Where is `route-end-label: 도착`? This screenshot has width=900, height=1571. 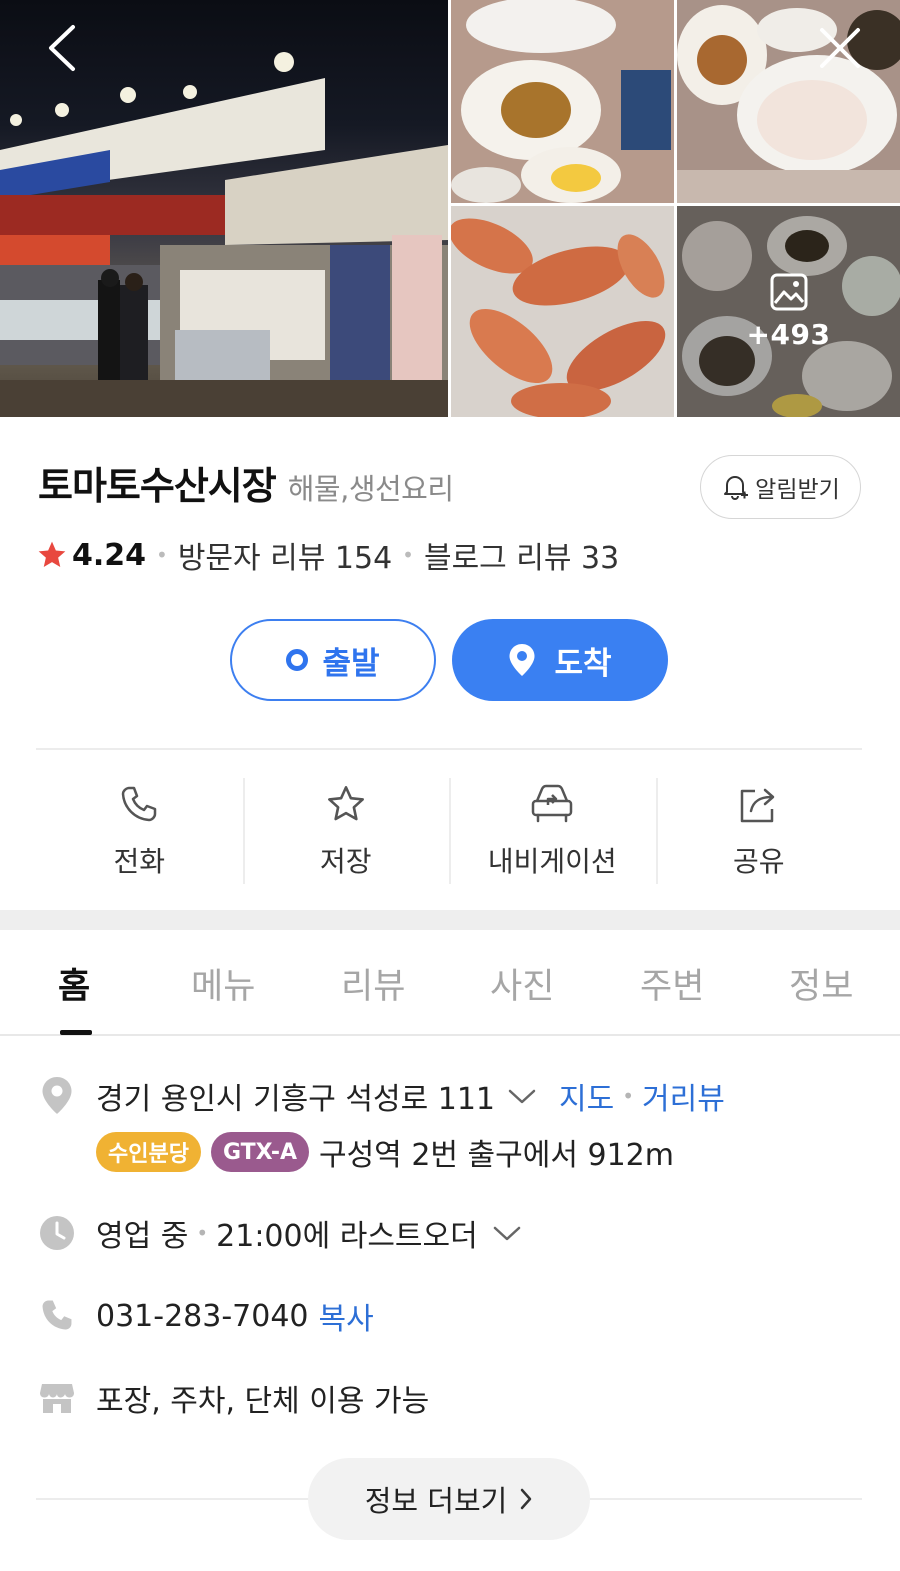
route-end-label: 도착 is located at coordinates (583, 663).